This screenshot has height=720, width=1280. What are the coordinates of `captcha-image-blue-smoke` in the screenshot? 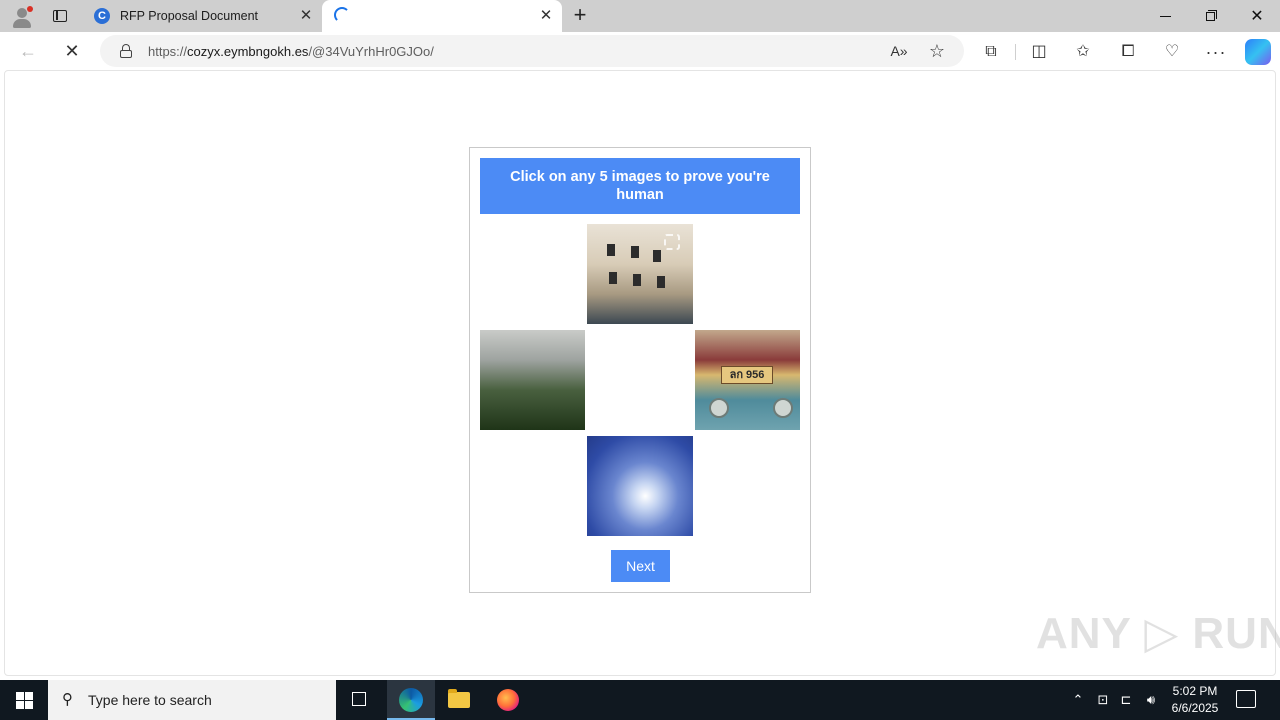 It's located at (640, 486).